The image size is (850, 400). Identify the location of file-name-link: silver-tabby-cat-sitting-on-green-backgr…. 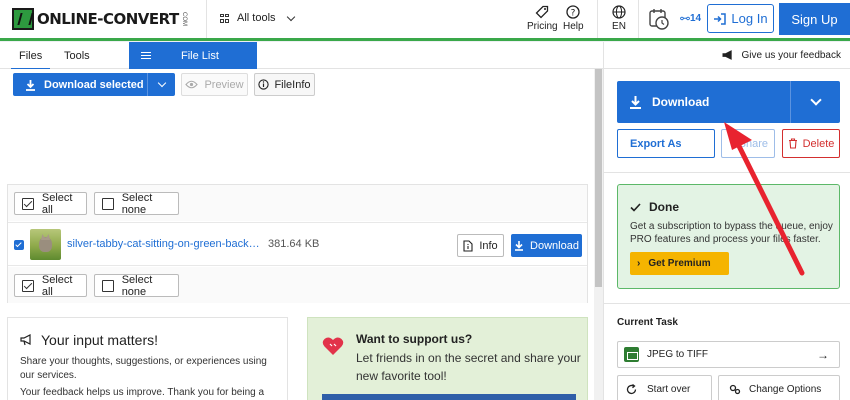
(164, 244).